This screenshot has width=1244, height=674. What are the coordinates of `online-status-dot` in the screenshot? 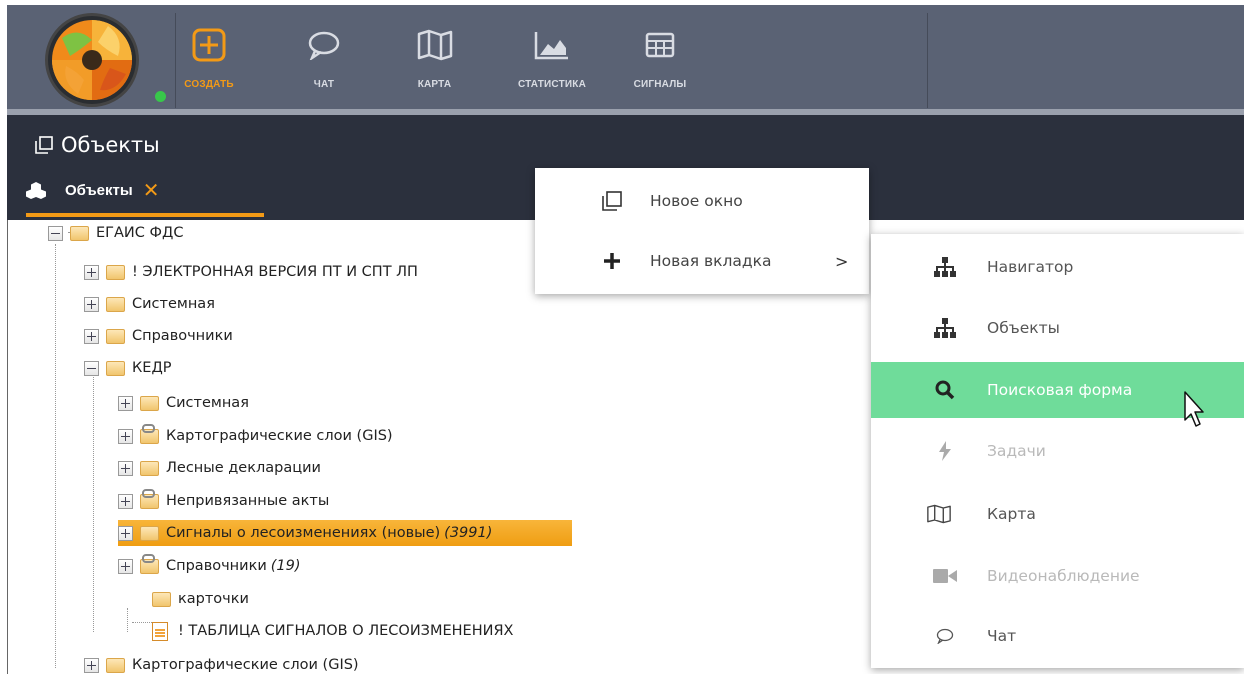 It's located at (160, 96).